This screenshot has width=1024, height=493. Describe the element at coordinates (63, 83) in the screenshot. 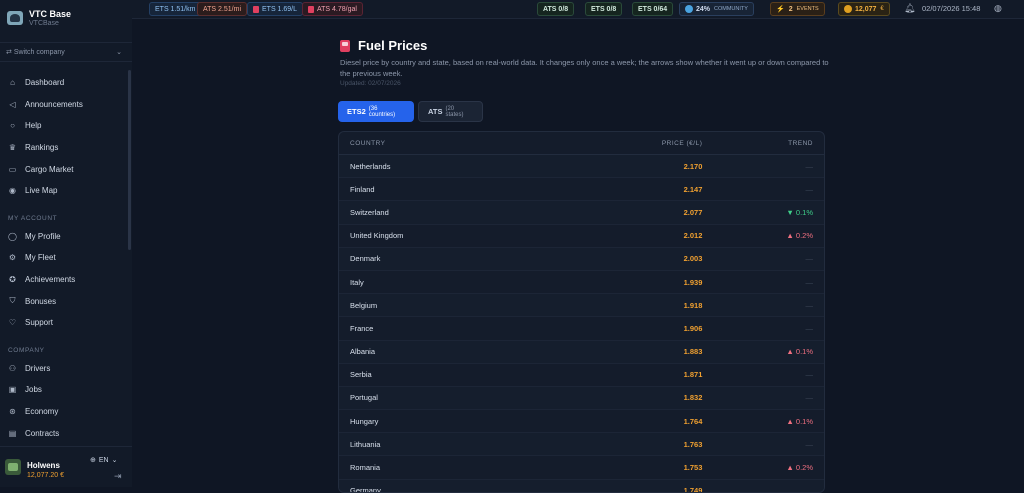

I see `sidebar-item-dashboard: ⌂ Dashboard` at that location.